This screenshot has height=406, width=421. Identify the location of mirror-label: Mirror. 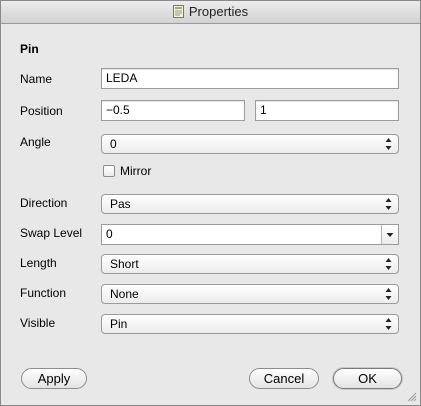
(136, 171).